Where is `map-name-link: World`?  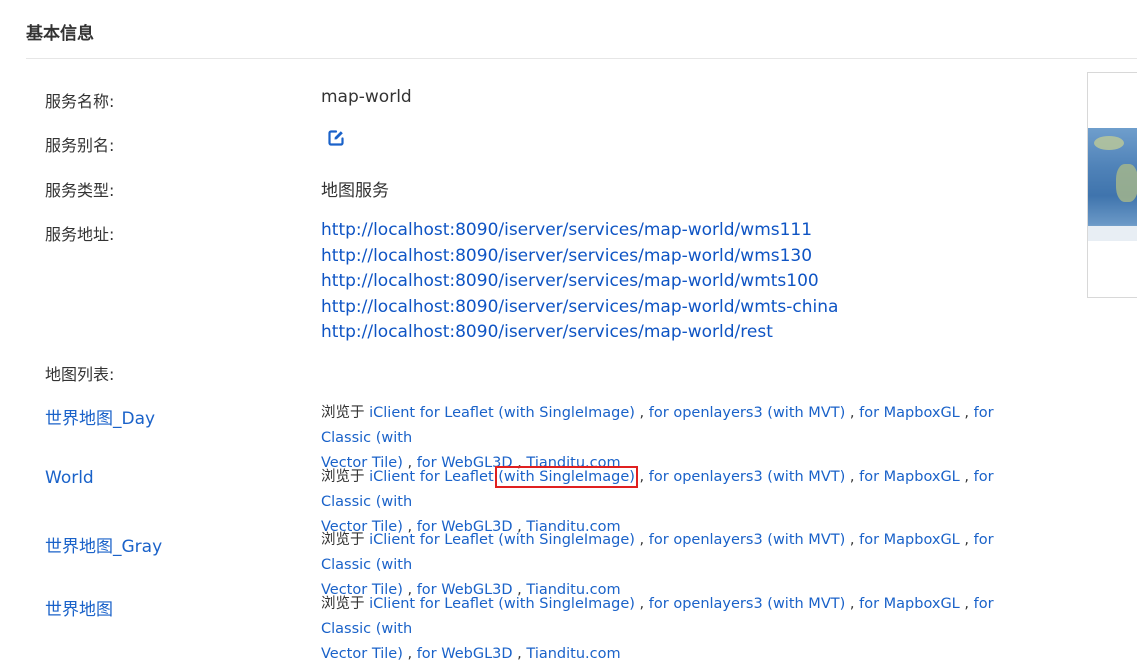 map-name-link: World is located at coordinates (69, 478).